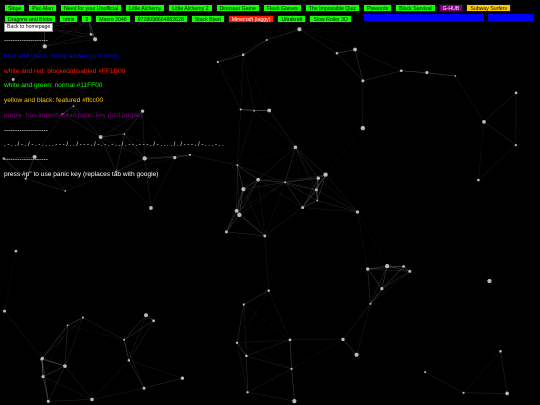 This screenshot has height=405, width=540. I want to click on game-button-0: Slope, so click(15, 8).